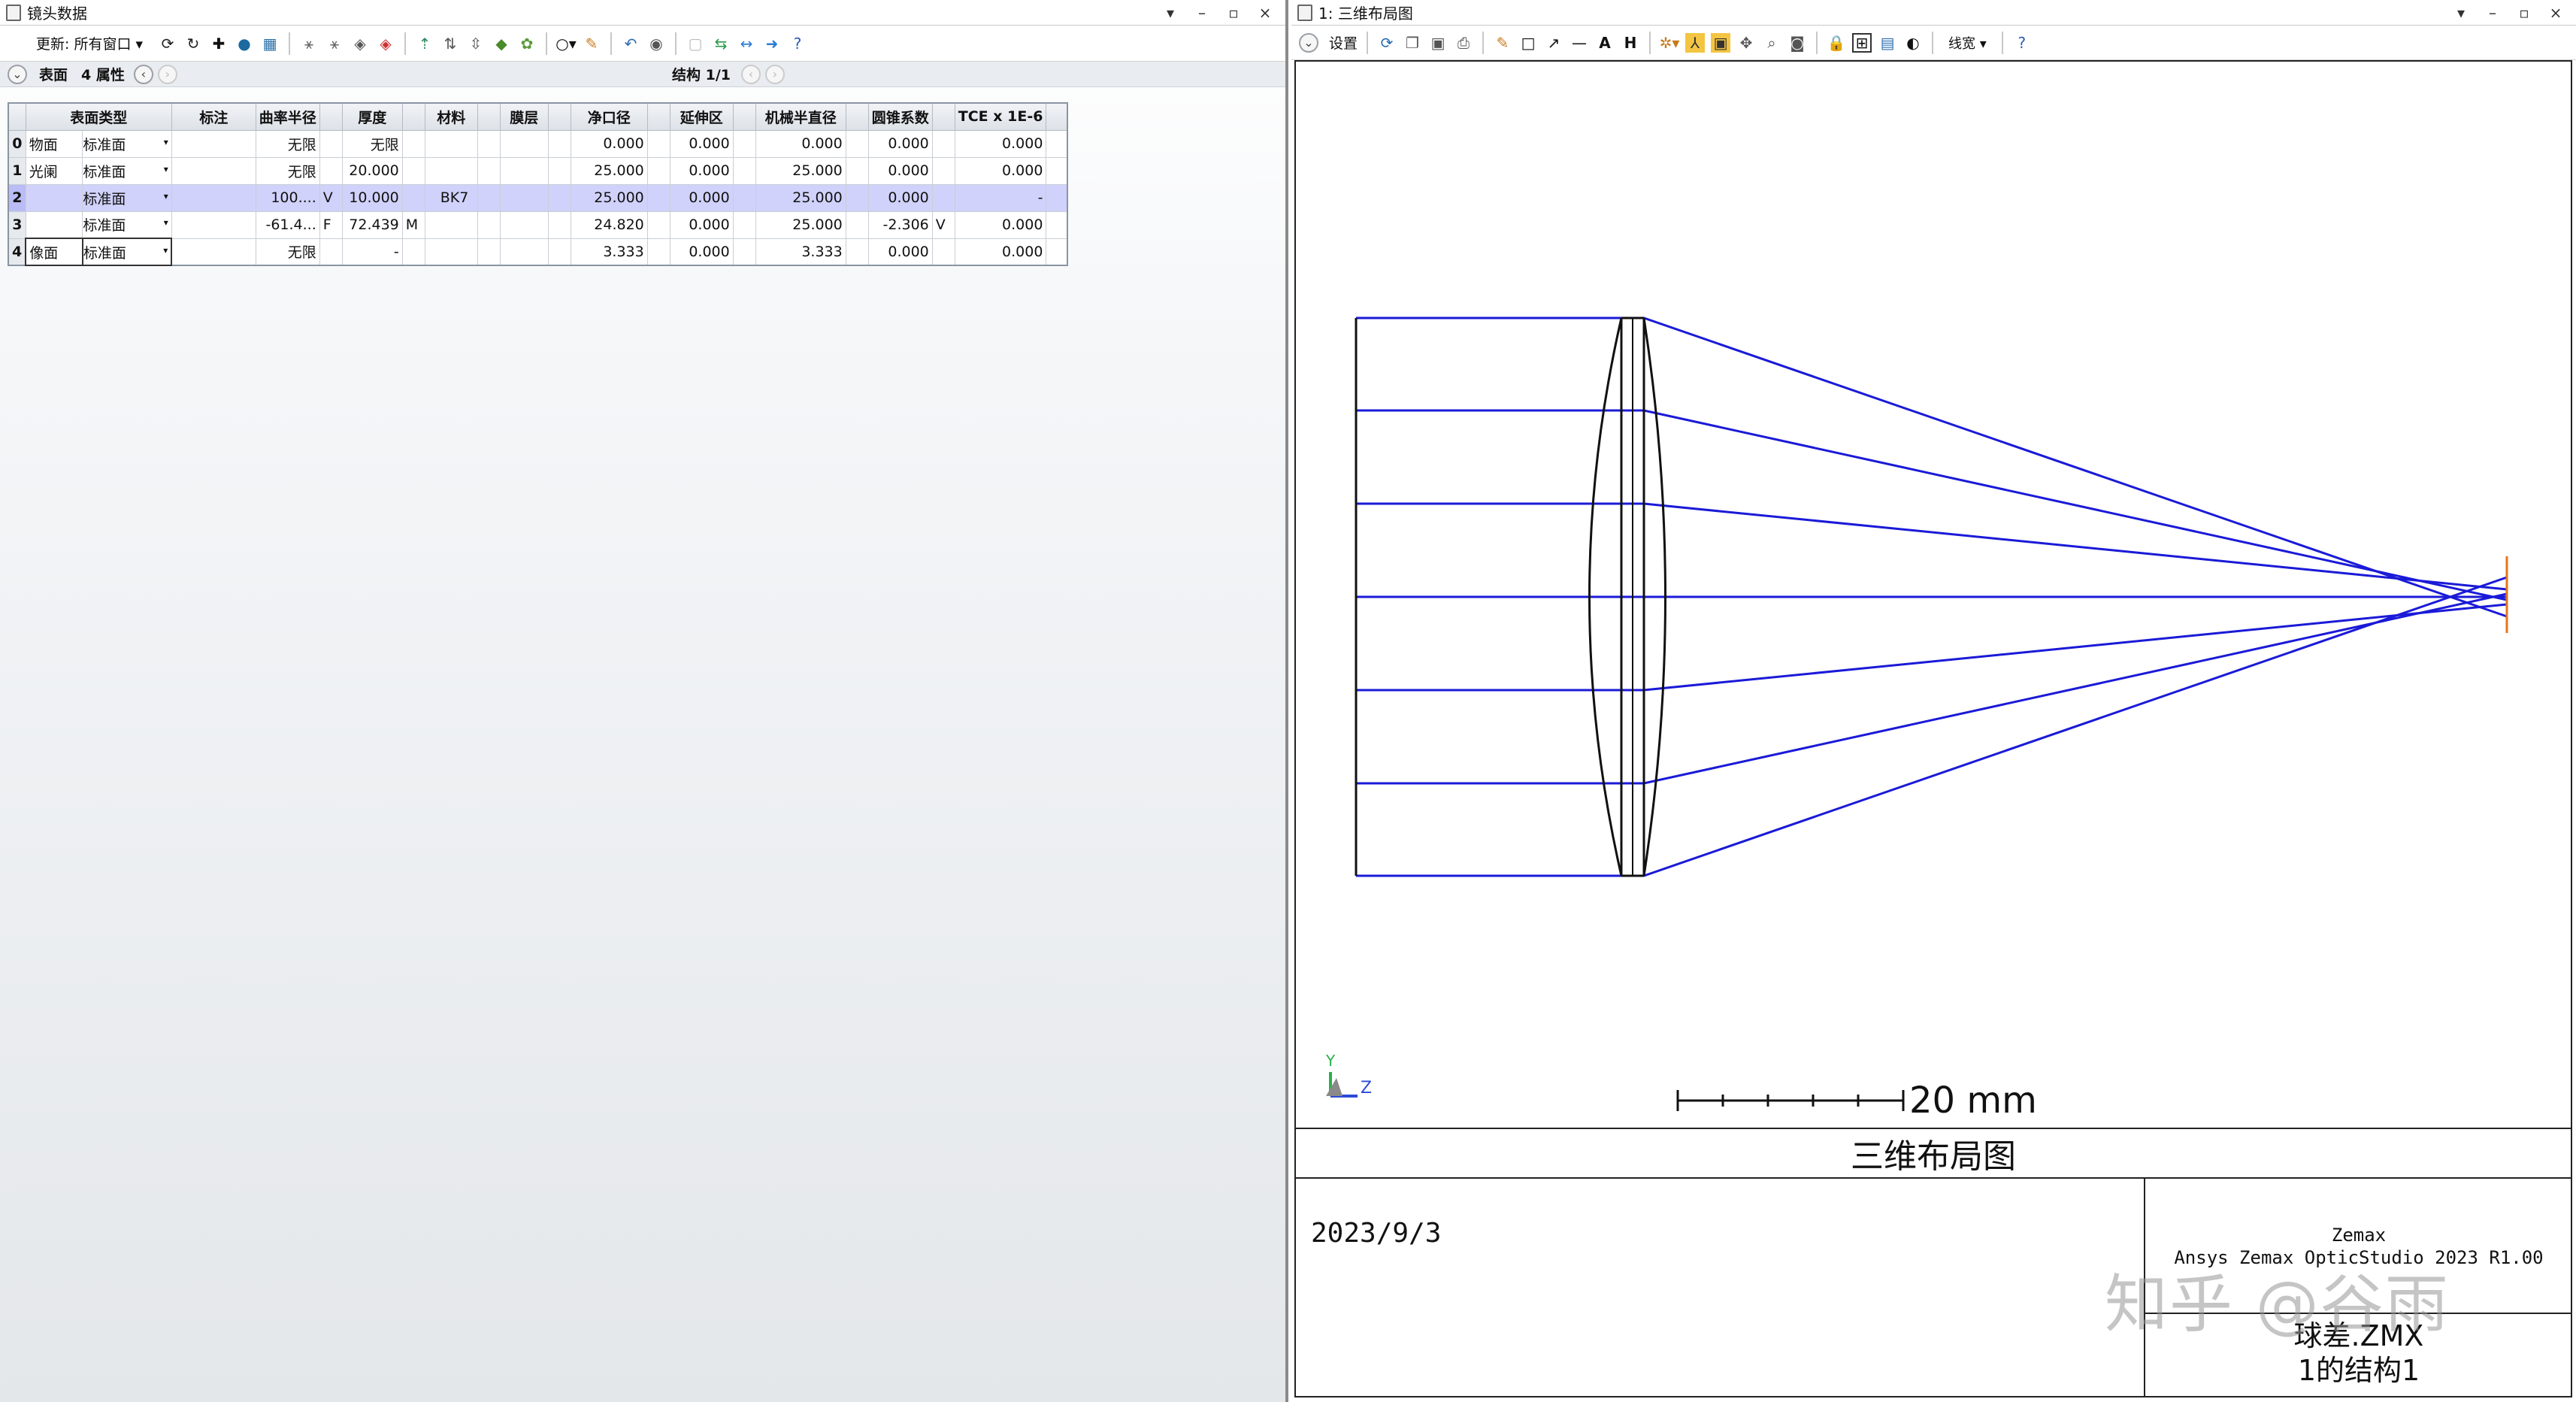 The height and width of the screenshot is (1402, 2576). What do you see at coordinates (2524, 13) in the screenshot?
I see `maximize-icon: ▫` at bounding box center [2524, 13].